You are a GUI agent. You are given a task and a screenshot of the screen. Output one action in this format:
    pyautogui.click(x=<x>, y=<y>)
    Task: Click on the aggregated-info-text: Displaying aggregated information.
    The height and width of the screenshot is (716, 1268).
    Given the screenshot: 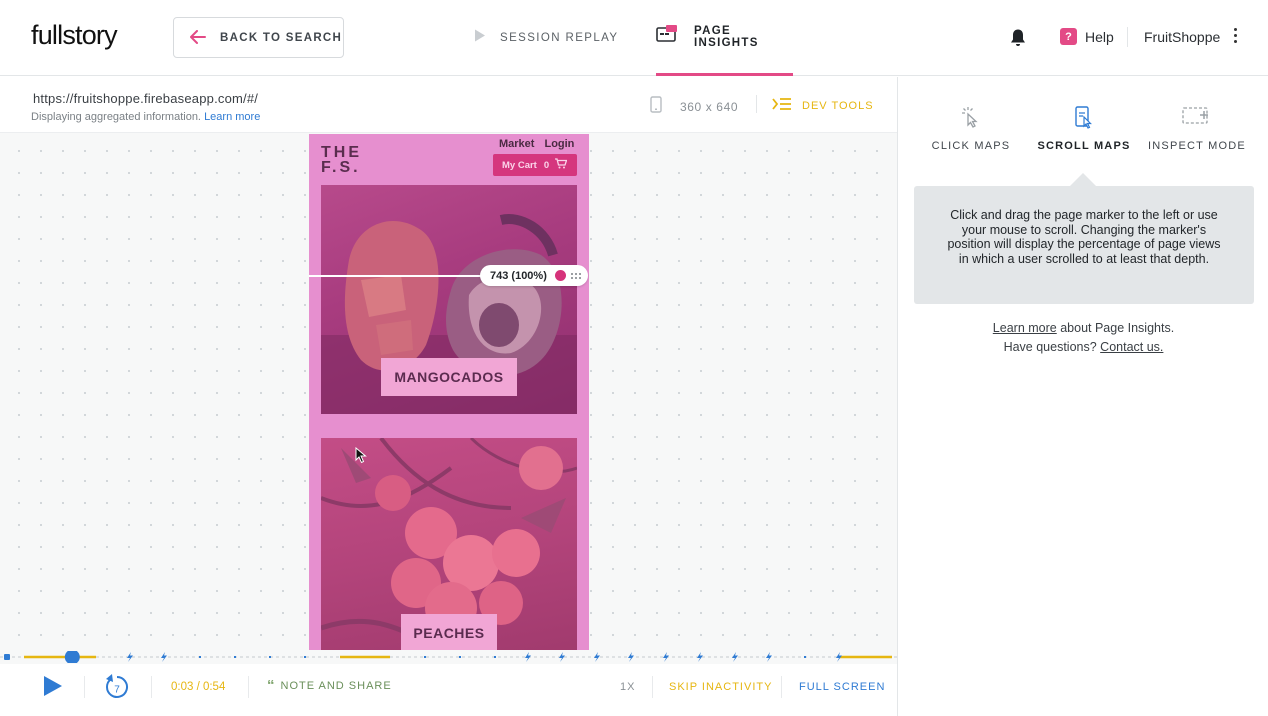 What is the action you would take?
    pyautogui.click(x=116, y=117)
    